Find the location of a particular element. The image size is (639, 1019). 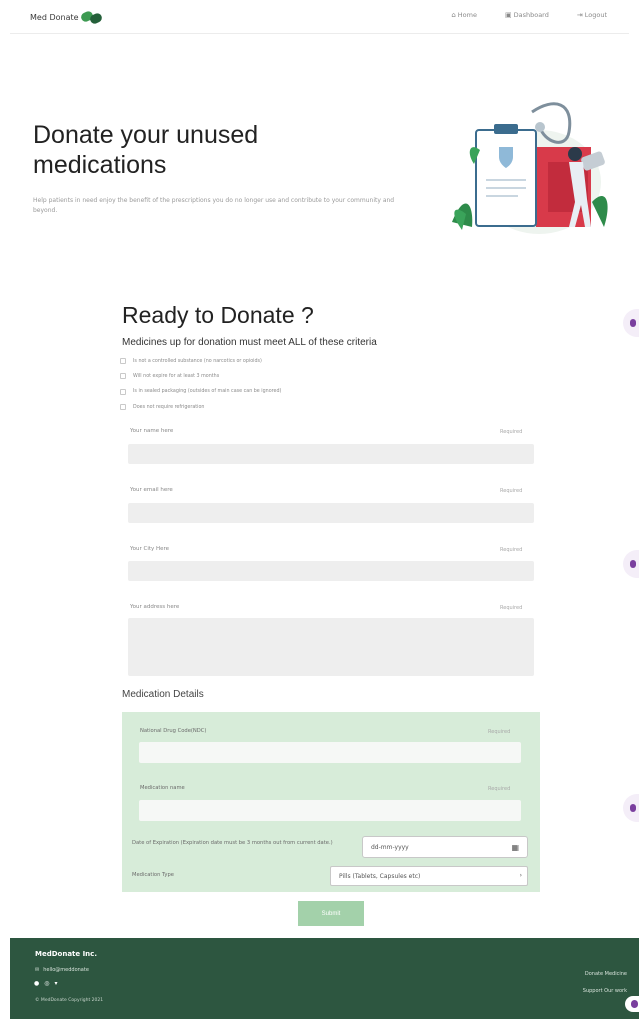

footer-link-donate: Donate Medicine is located at coordinates (605, 974).